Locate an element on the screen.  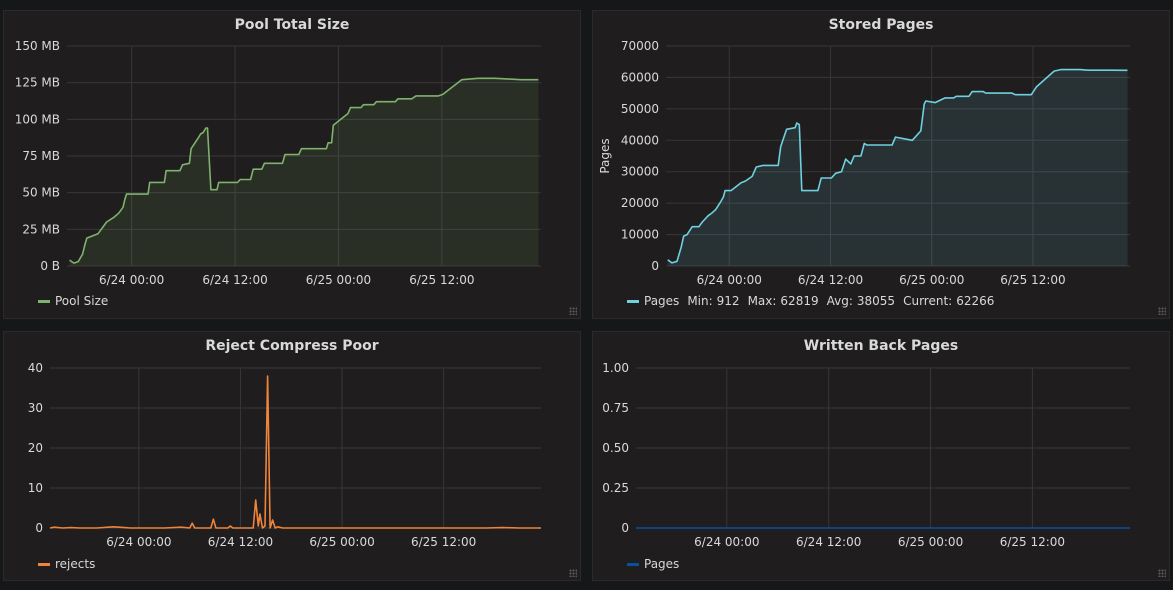
legend-min-label: Min: is located at coordinates (700, 301).